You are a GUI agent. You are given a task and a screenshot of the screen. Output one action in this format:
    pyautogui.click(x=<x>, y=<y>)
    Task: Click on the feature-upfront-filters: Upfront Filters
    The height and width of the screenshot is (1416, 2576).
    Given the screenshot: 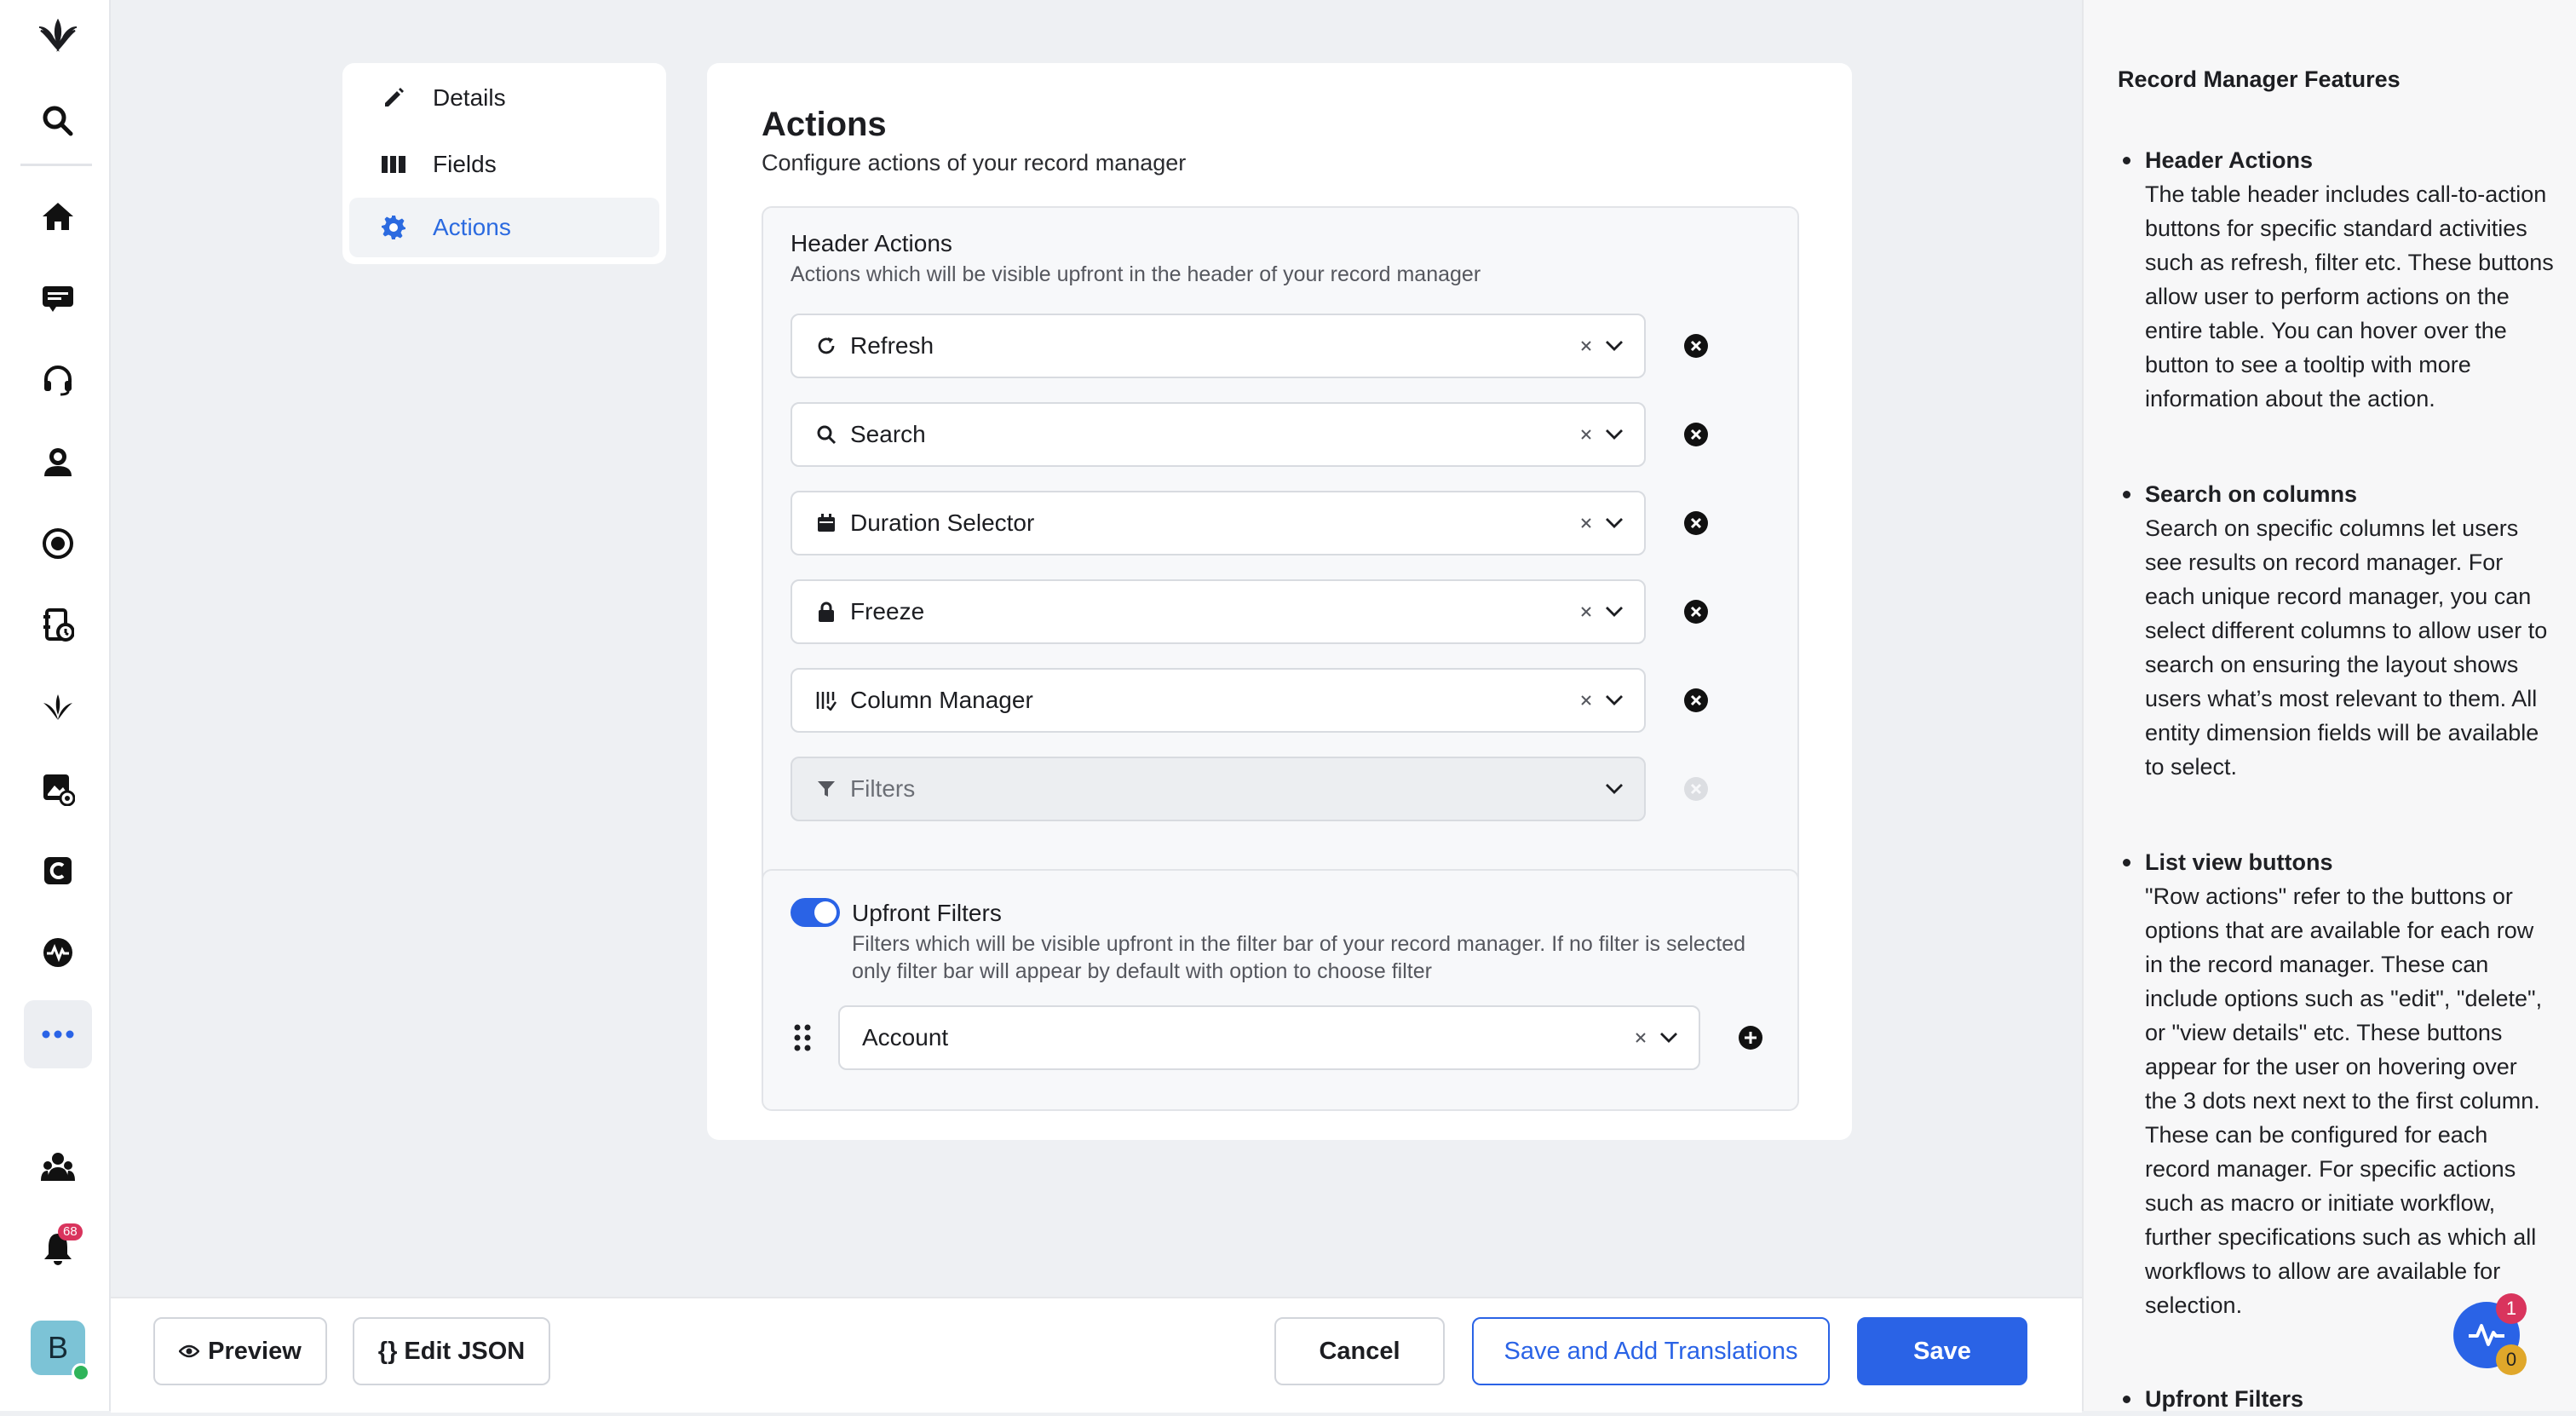 What is the action you would take?
    pyautogui.click(x=2339, y=1399)
    